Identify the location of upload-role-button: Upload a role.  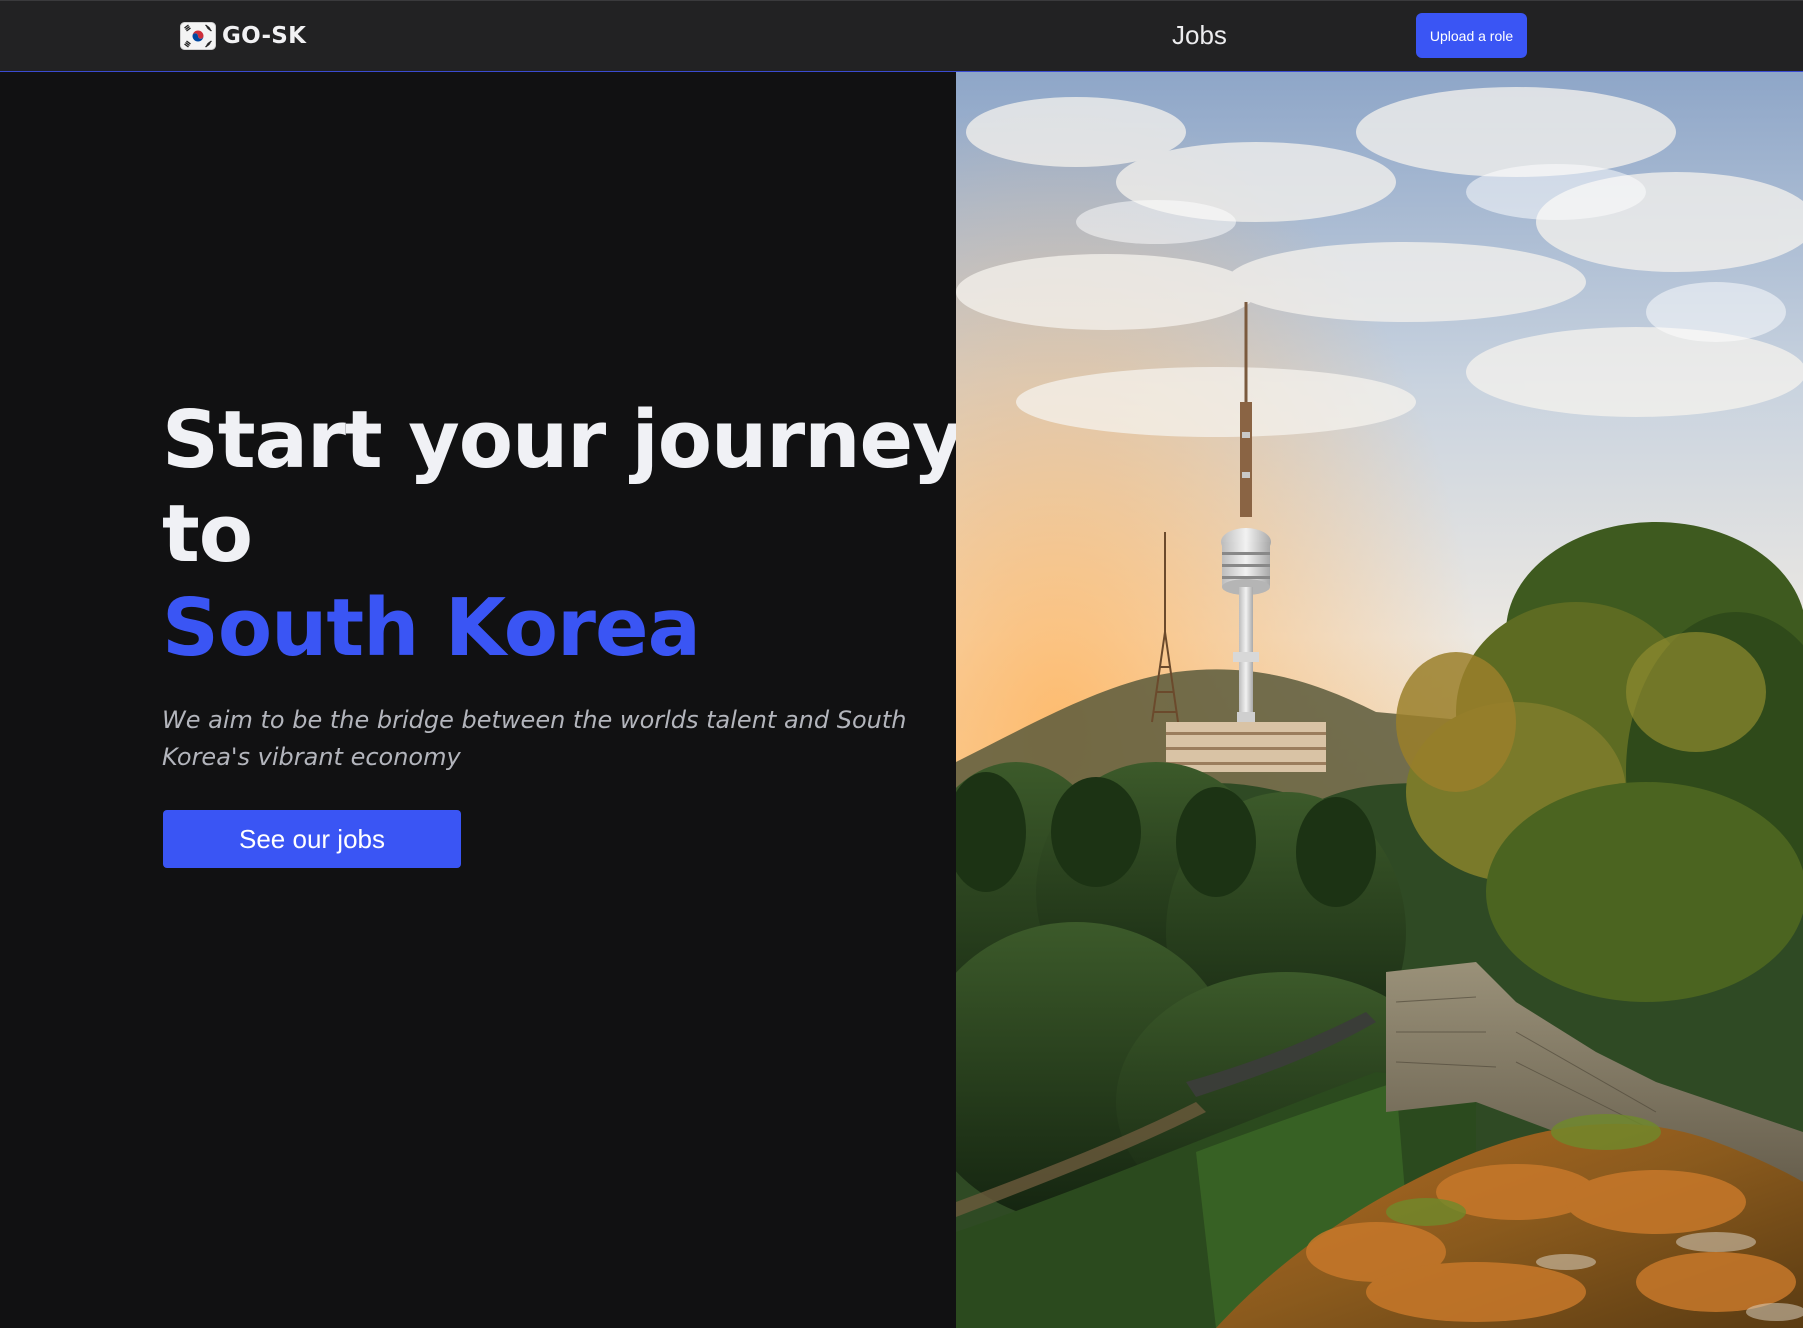
(1471, 35).